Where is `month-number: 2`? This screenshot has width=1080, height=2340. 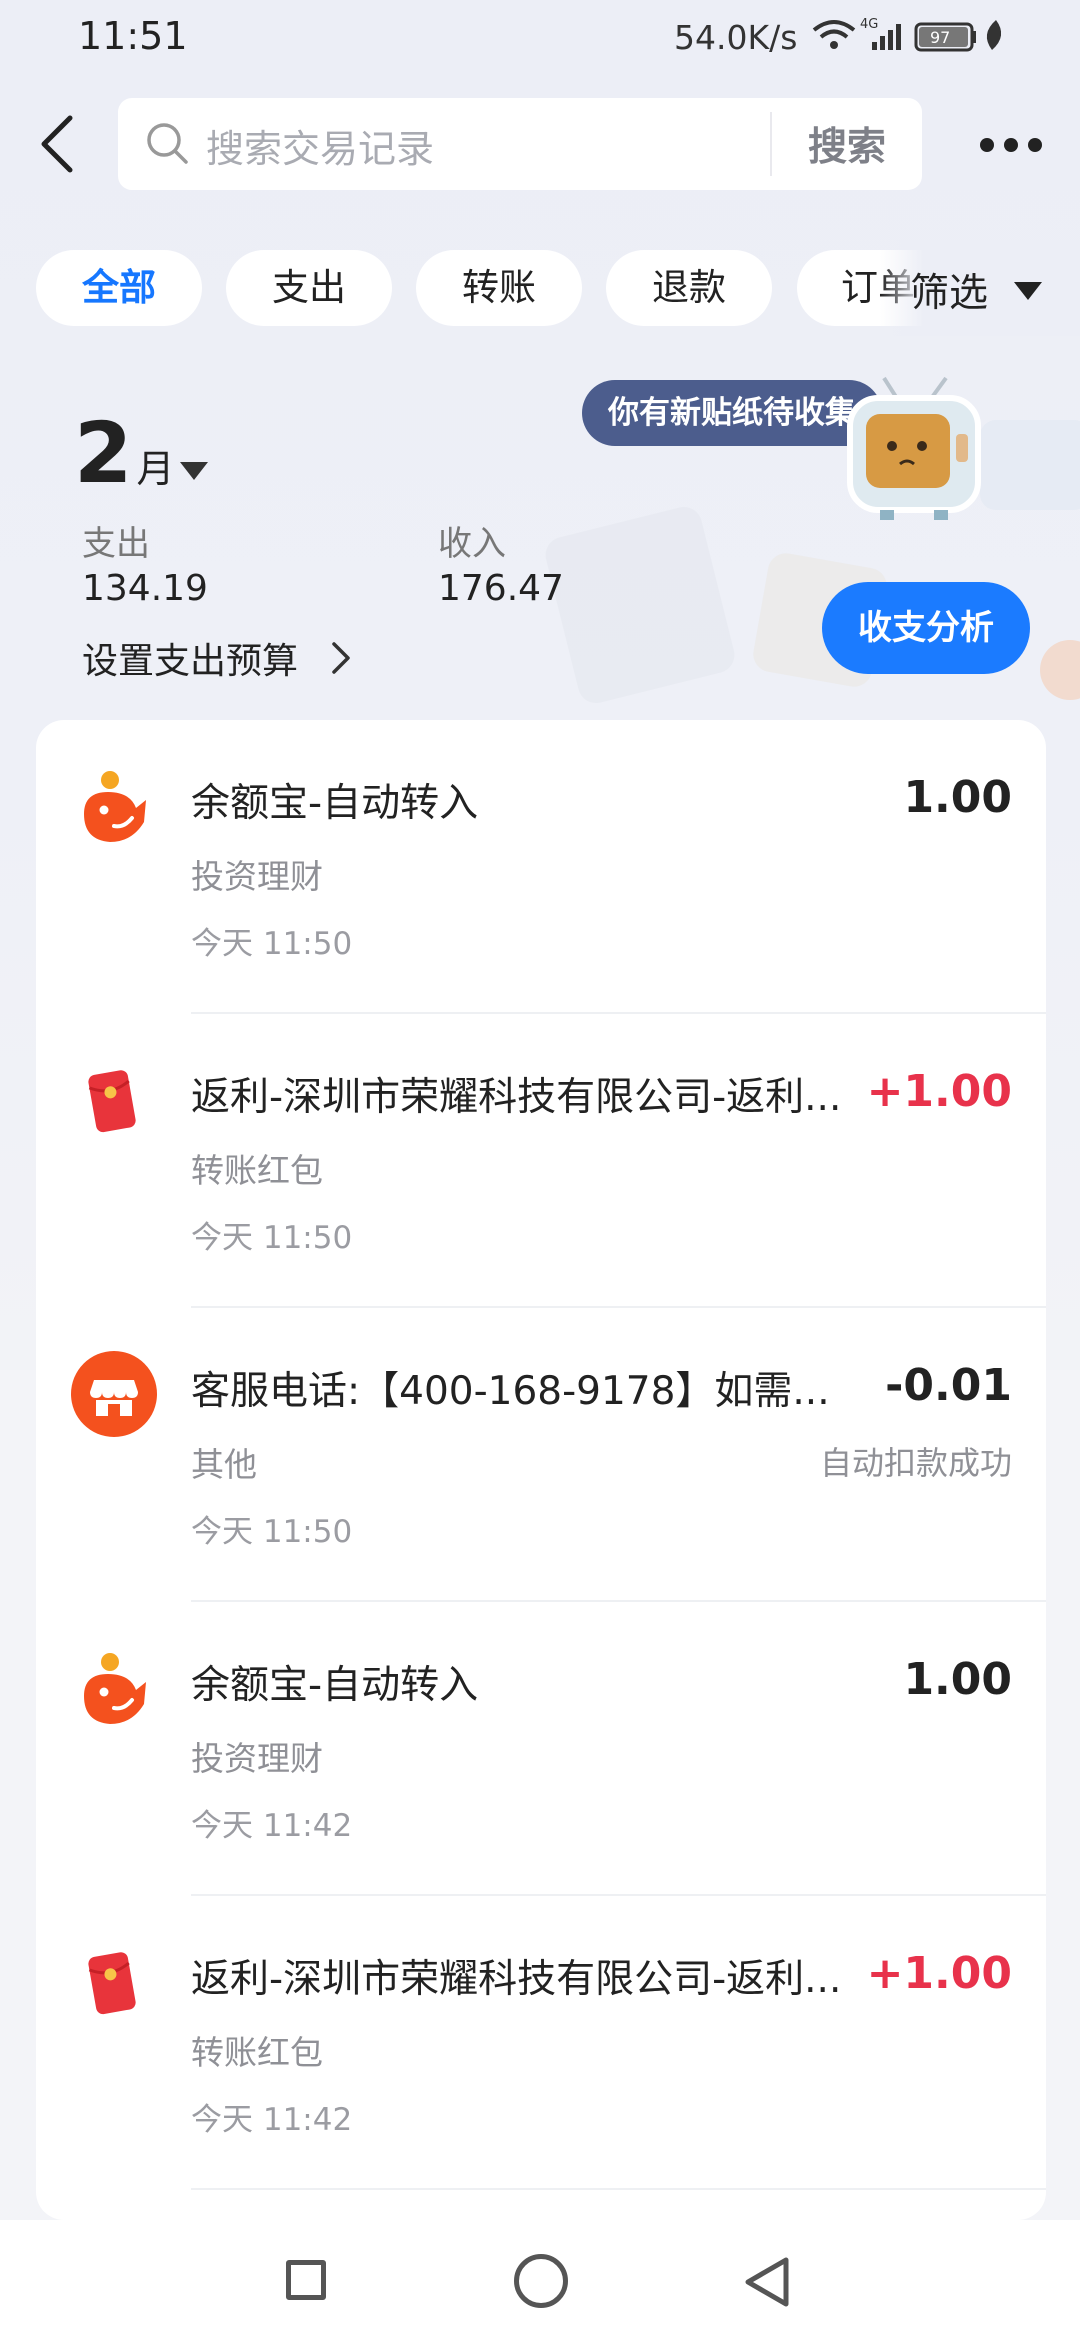 month-number: 2 is located at coordinates (103, 453).